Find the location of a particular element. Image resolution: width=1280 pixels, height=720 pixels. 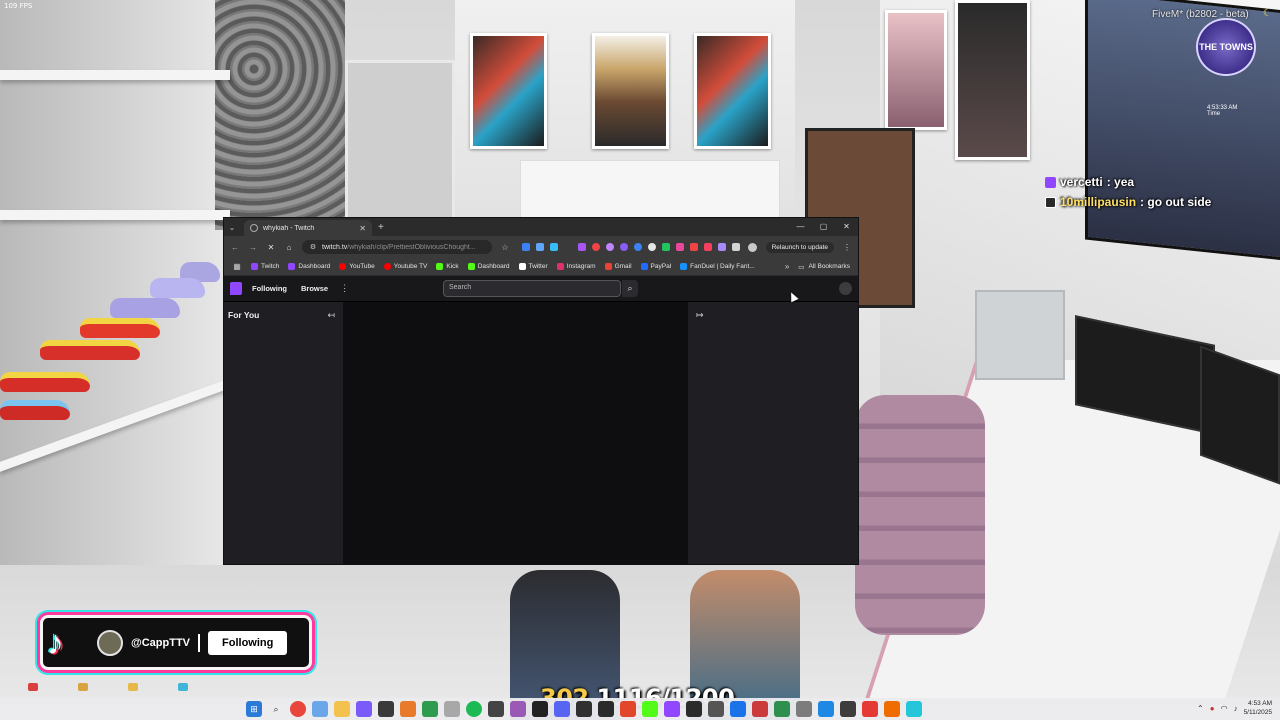

bookmark-item: YouTube is located at coordinates (357, 266).